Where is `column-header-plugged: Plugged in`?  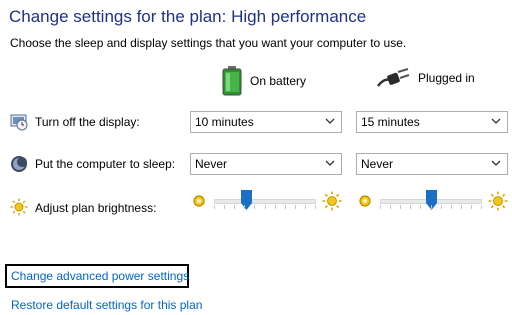
column-header-plugged: Plugged in is located at coordinates (425, 78).